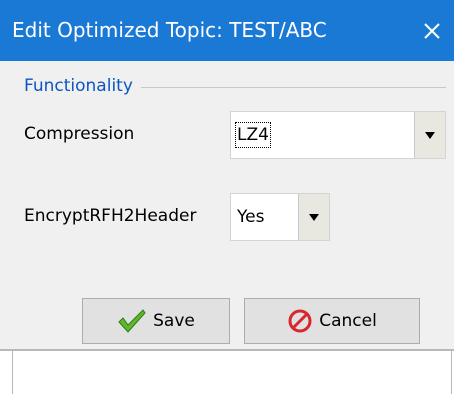 The image size is (454, 394). I want to click on group-label-functionality: Functionality, so click(82, 86).